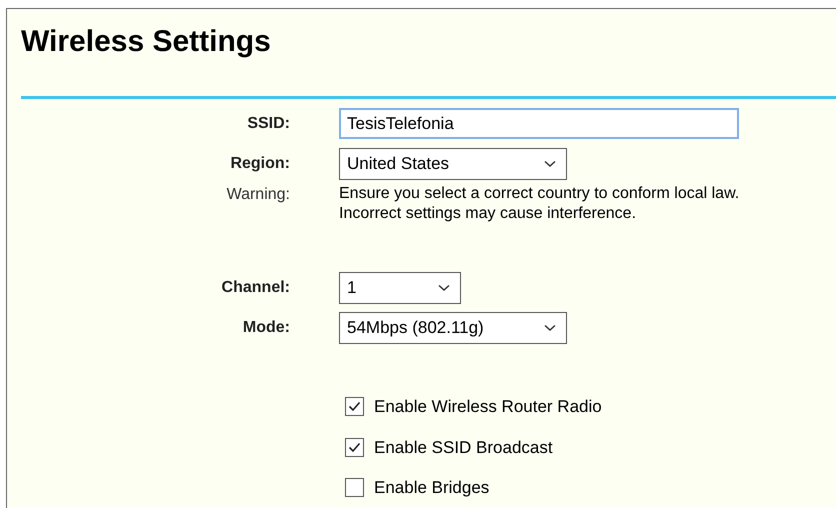 The width and height of the screenshot is (836, 508). What do you see at coordinates (453, 164) in the screenshot?
I see `dropdown: United States` at bounding box center [453, 164].